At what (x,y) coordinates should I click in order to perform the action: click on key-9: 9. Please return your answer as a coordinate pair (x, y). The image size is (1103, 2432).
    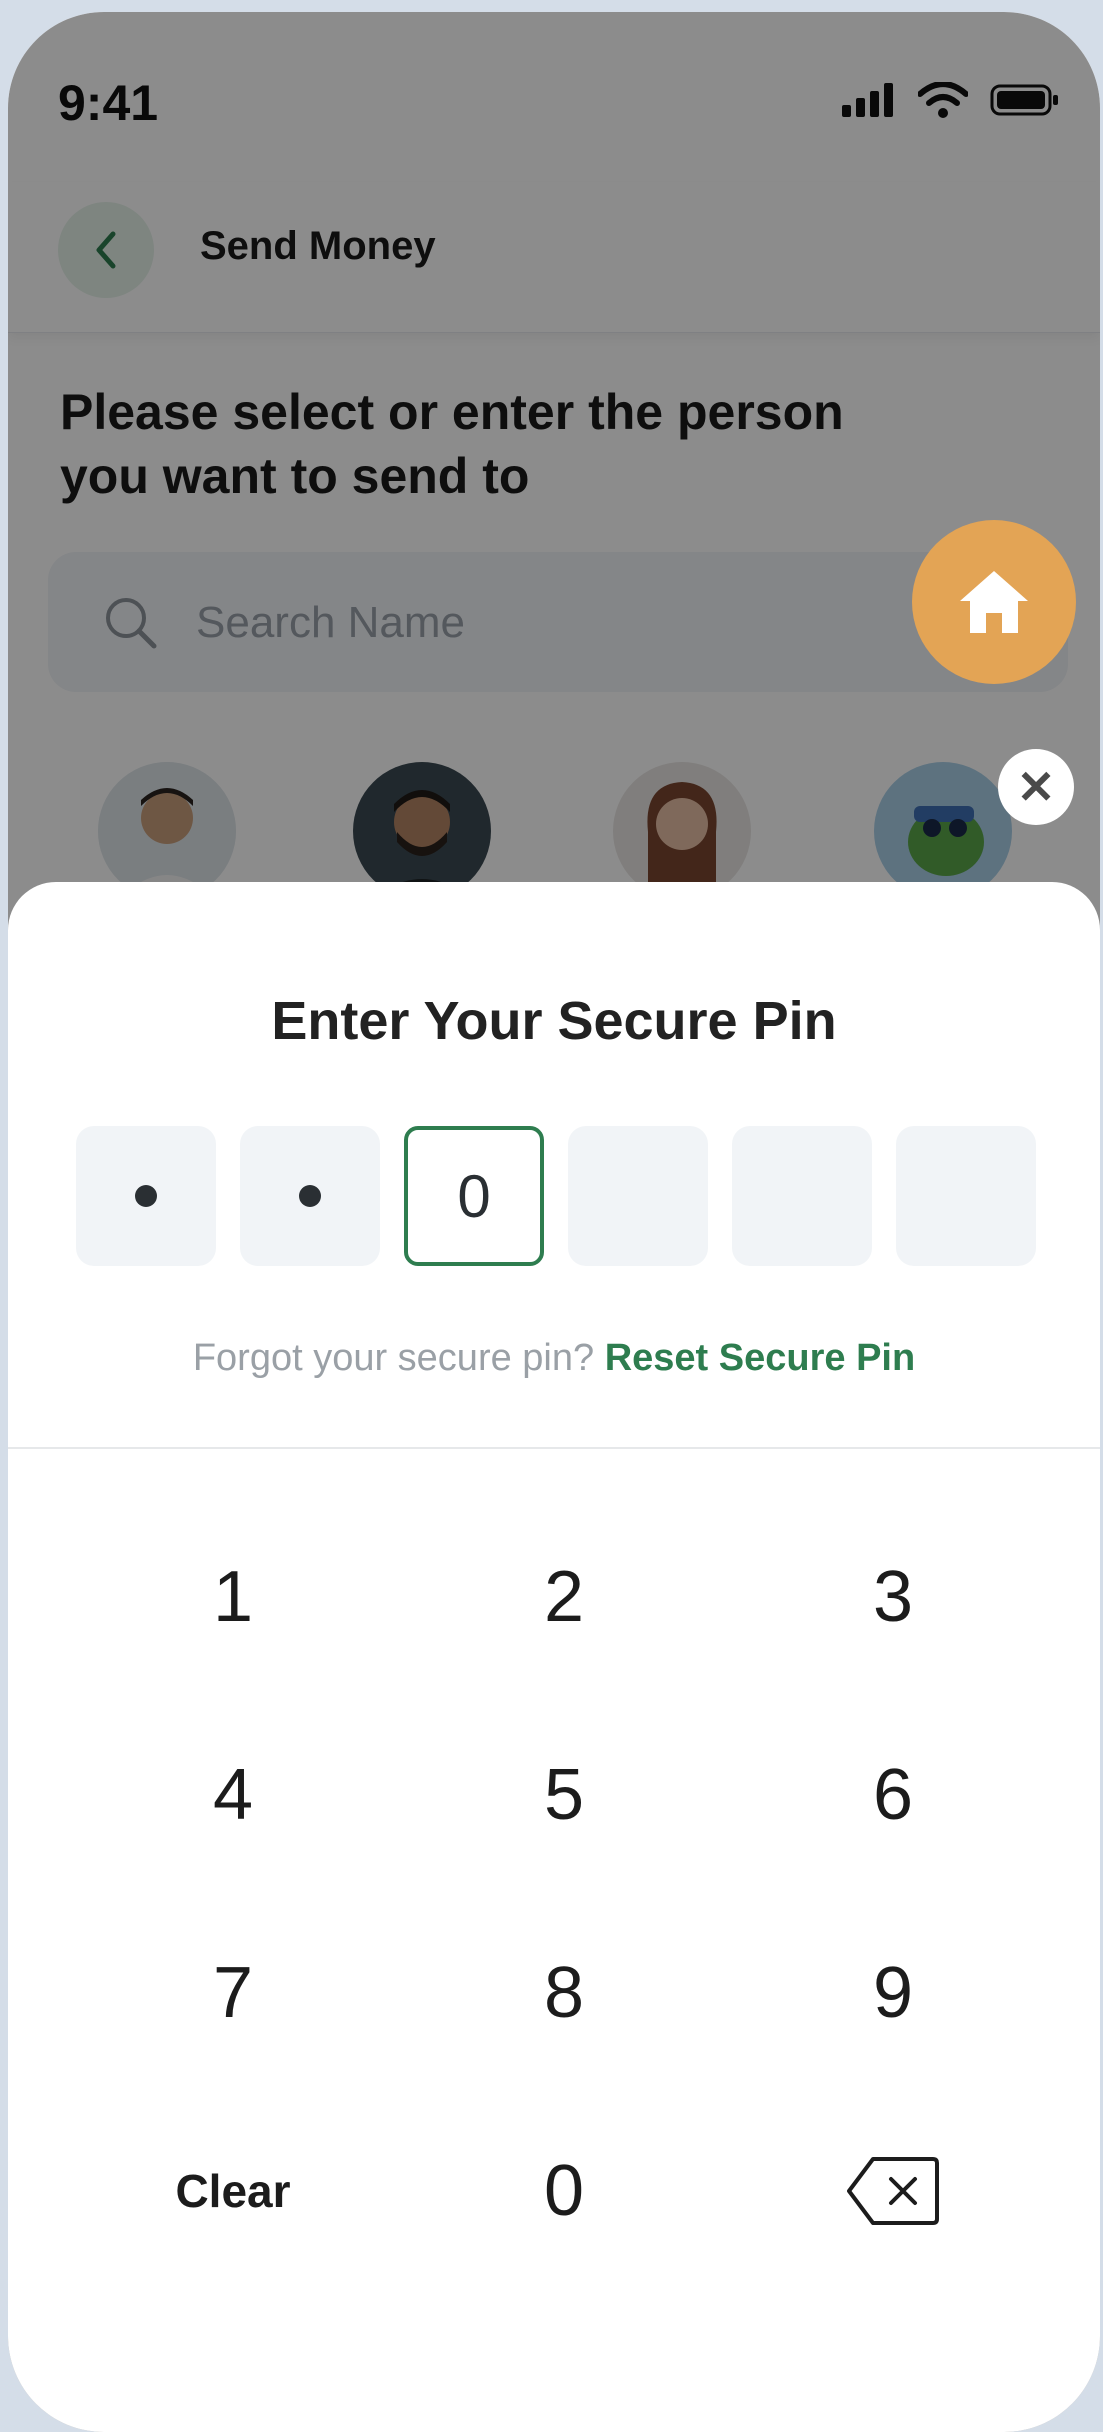
    Looking at the image, I should click on (893, 1993).